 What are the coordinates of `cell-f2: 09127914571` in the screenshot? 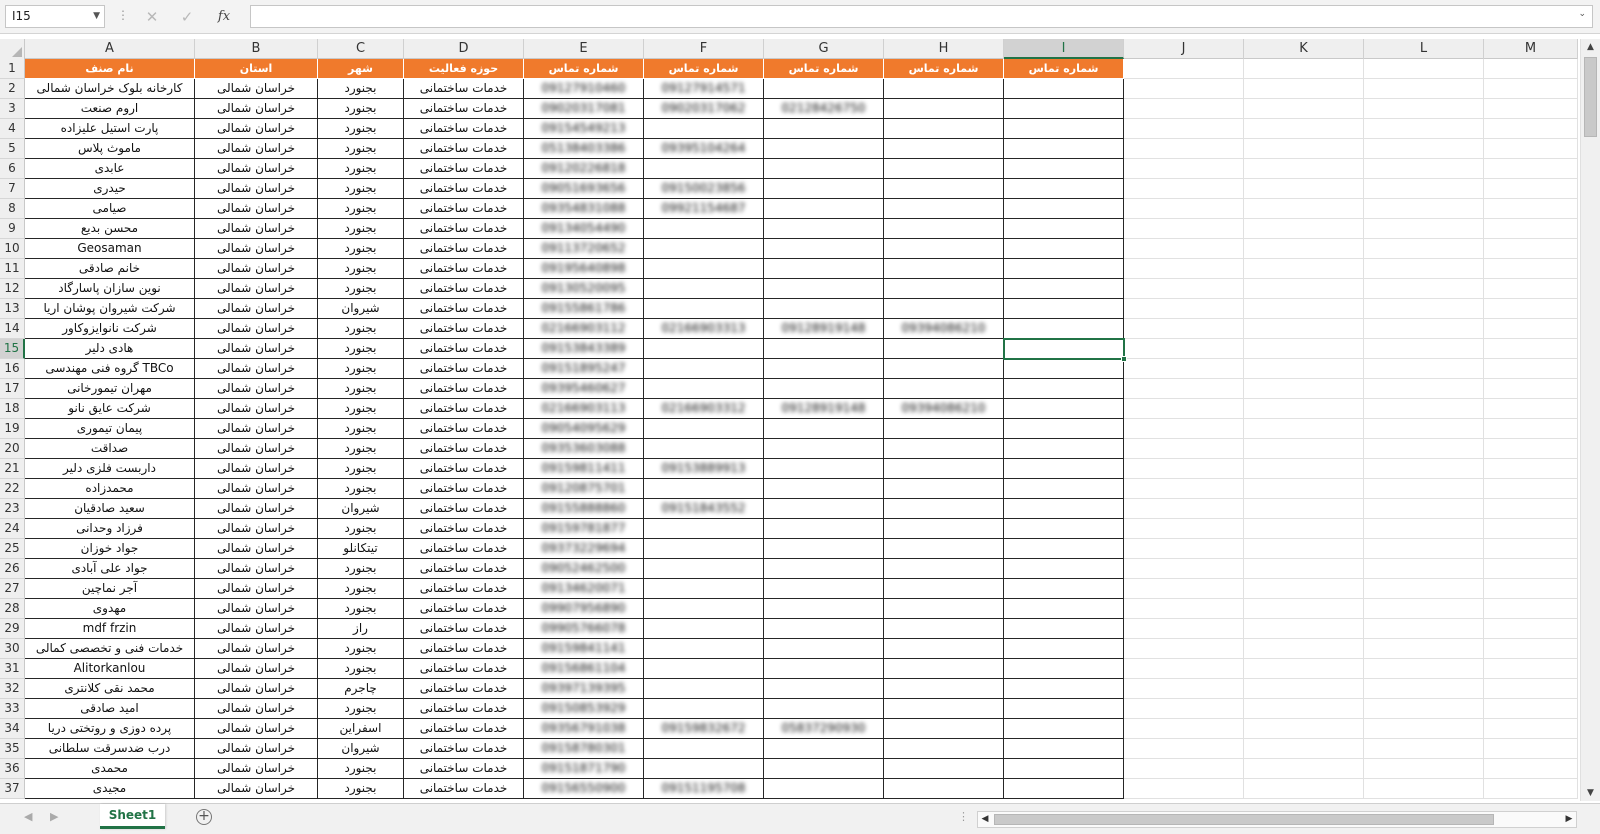 It's located at (704, 89).